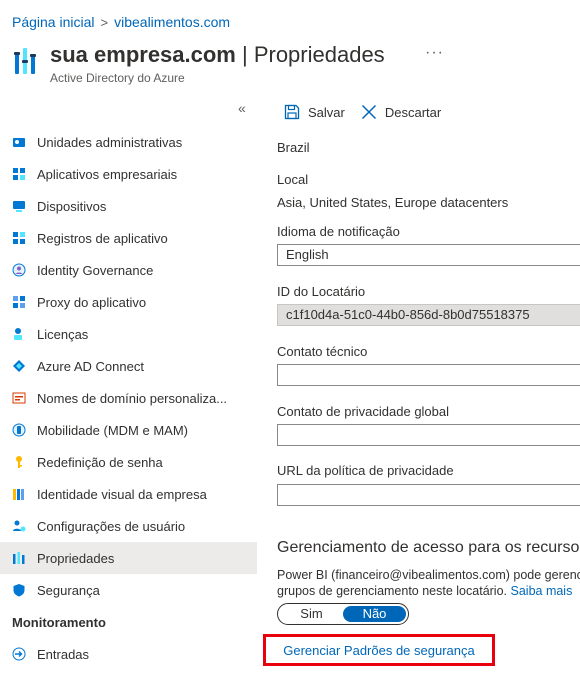 The image size is (580, 673). Describe the element at coordinates (19, 398) in the screenshot. I see `custom-domain-icon` at that location.